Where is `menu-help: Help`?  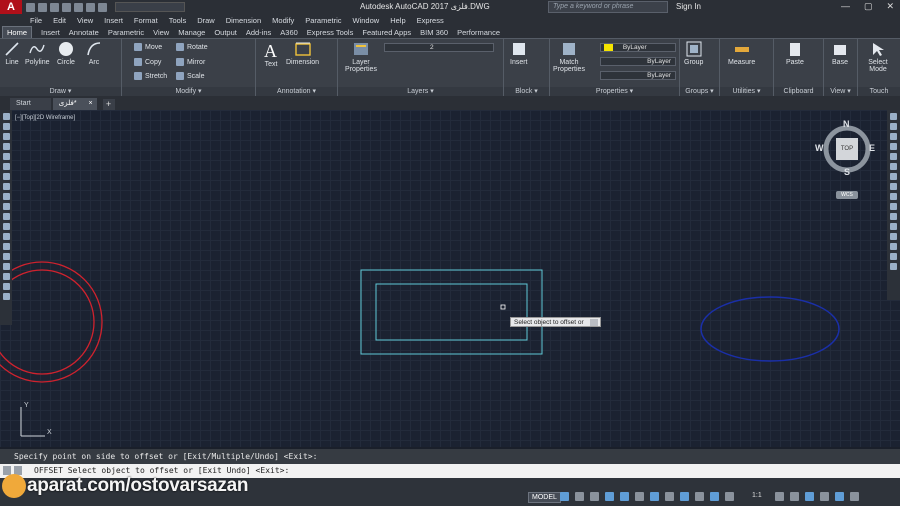
menu-help: Help is located at coordinates (397, 20).